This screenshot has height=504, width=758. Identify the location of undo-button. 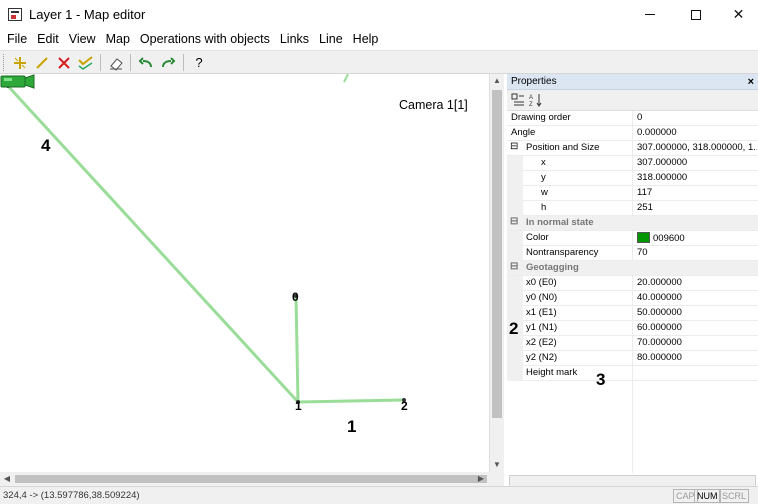
(146, 62).